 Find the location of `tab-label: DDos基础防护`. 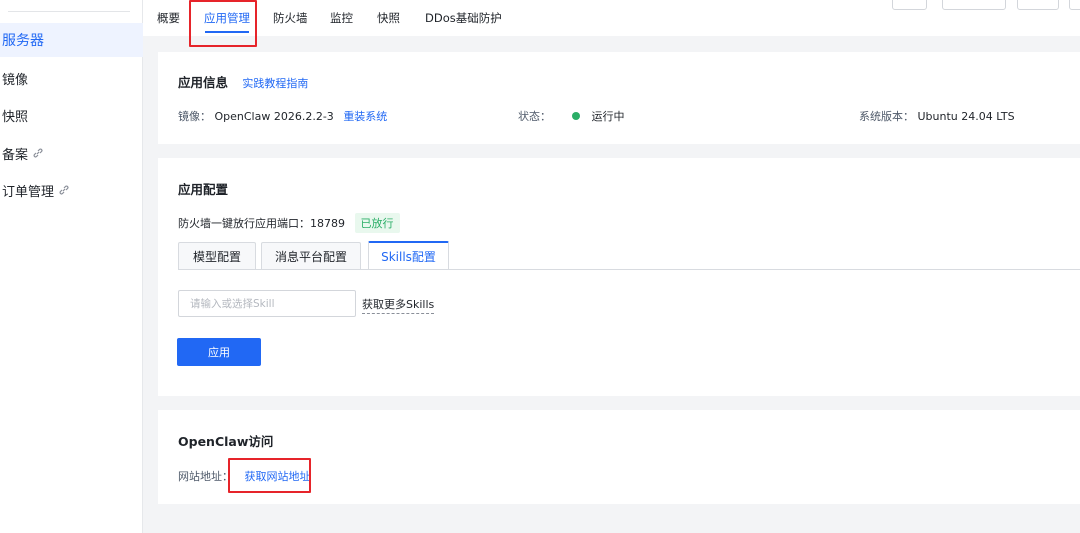

tab-label: DDos基础防护 is located at coordinates (463, 18).